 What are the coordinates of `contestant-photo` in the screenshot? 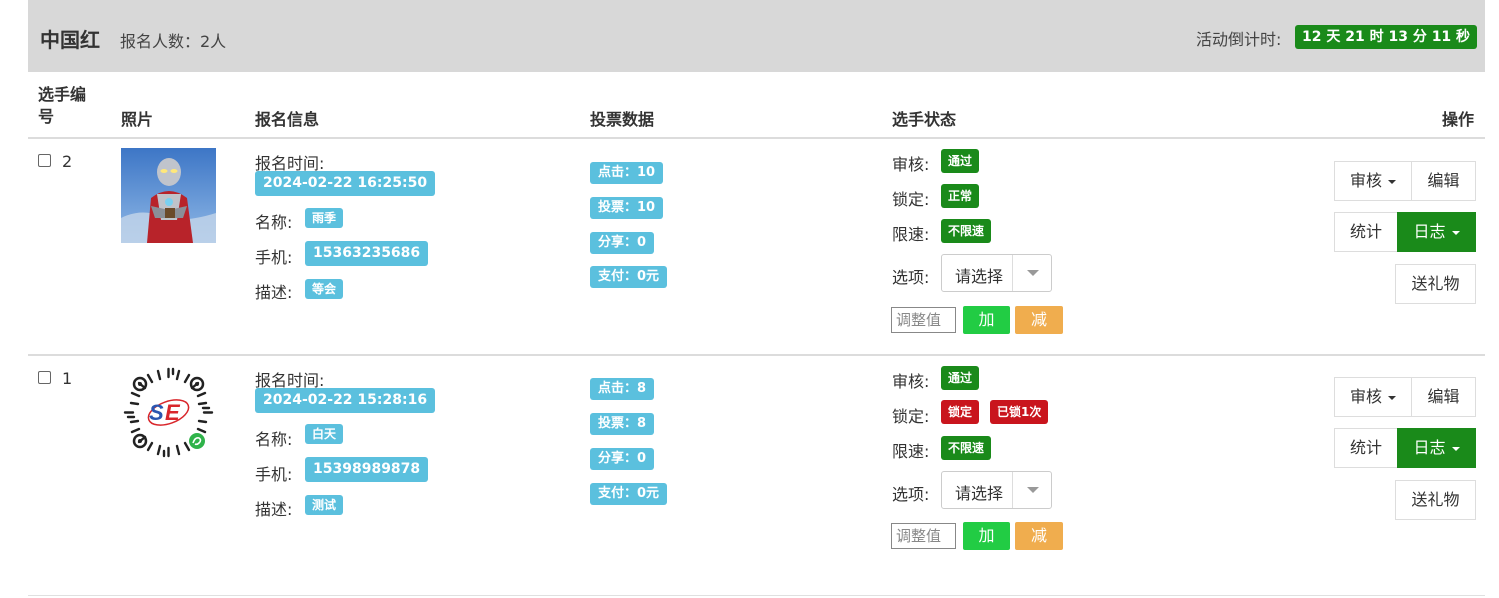 It's located at (168, 195).